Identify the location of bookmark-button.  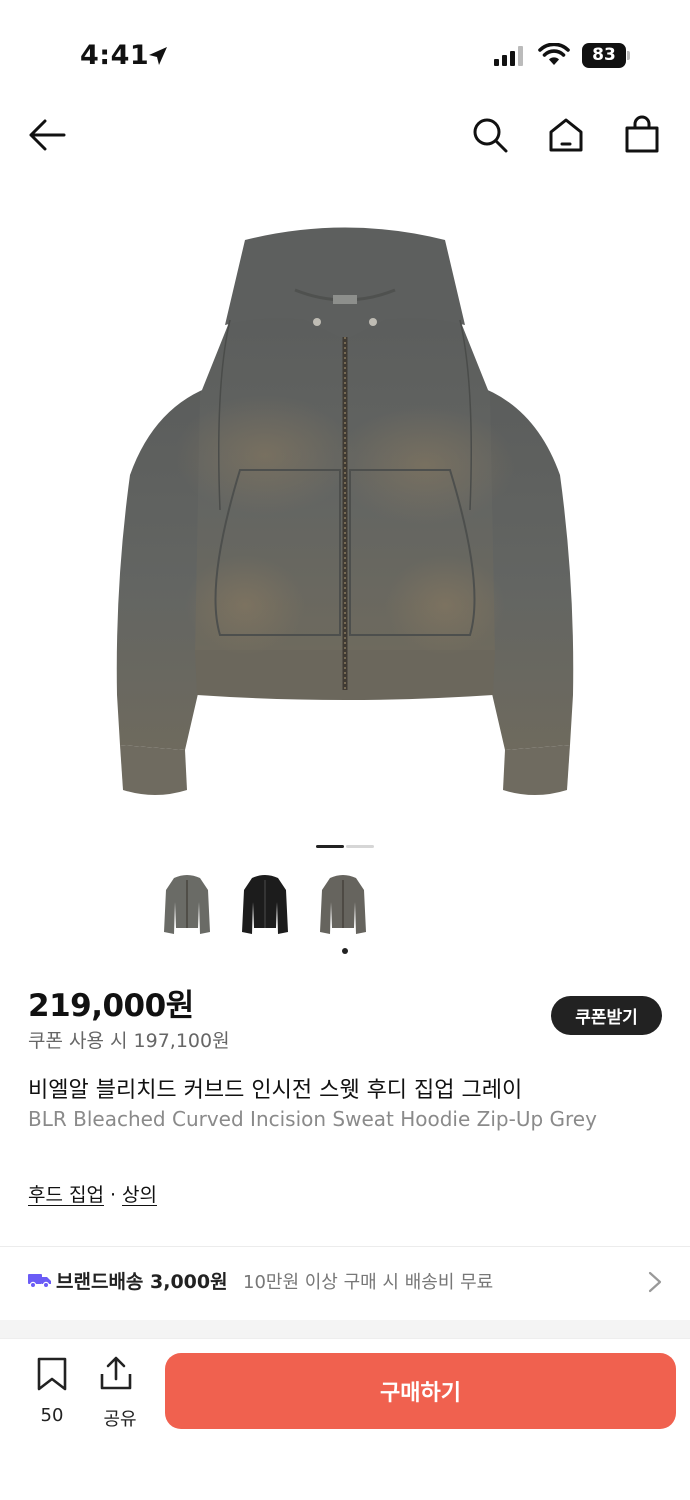
(52, 1376).